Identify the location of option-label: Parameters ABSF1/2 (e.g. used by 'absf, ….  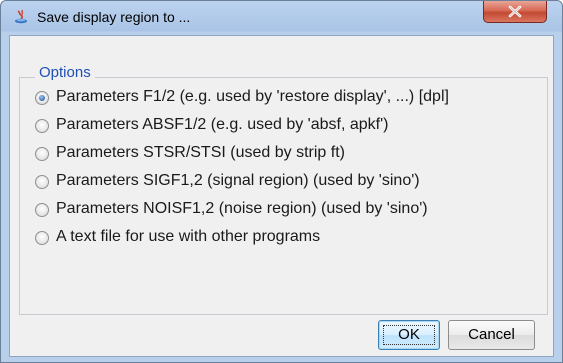
(222, 124).